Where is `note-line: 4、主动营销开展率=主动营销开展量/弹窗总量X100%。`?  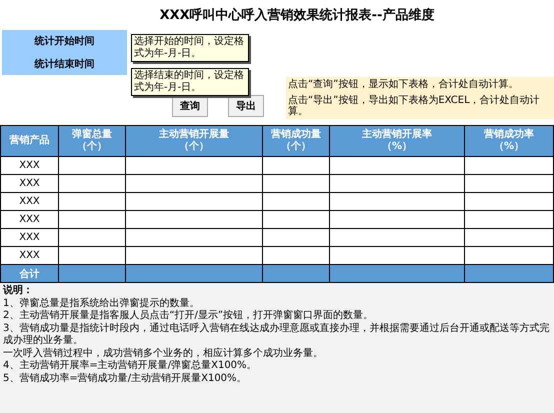
note-line: 4、主动营销开展率=主动营销开展量/弹窗总量X100%。 is located at coordinates (130, 366).